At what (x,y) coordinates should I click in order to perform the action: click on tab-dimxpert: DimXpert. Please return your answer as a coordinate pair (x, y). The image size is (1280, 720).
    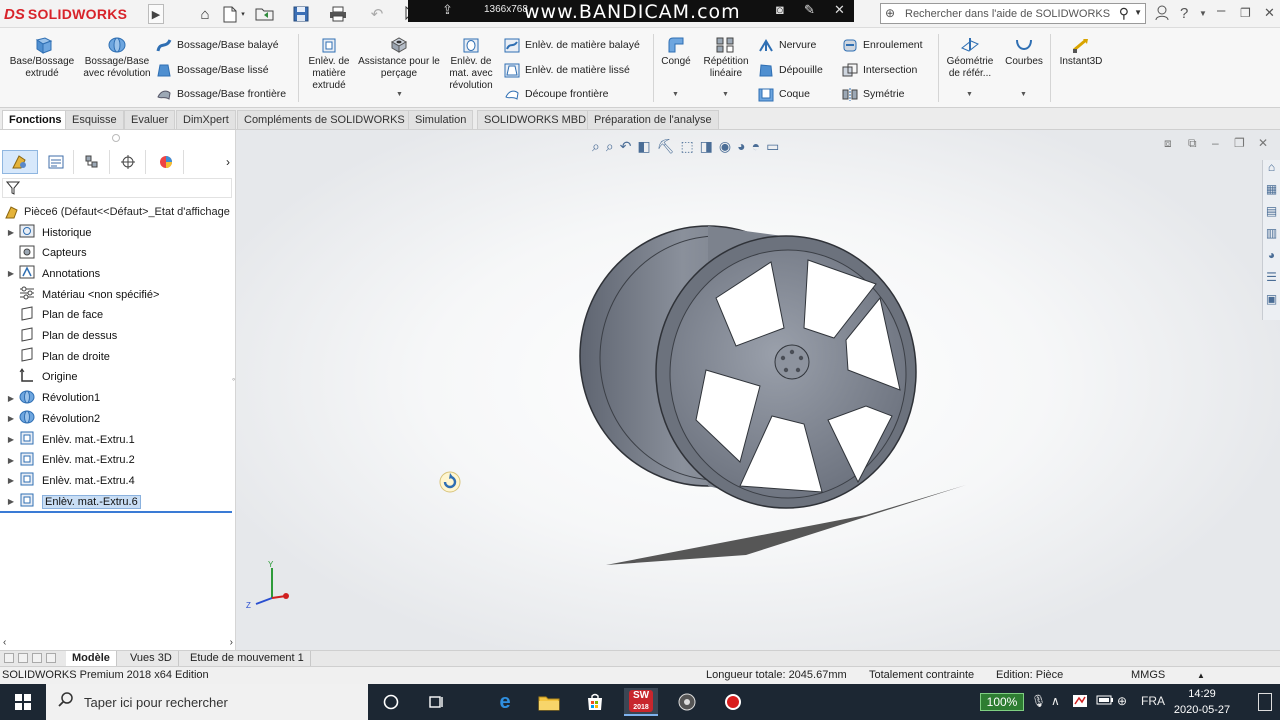
    Looking at the image, I should click on (206, 119).